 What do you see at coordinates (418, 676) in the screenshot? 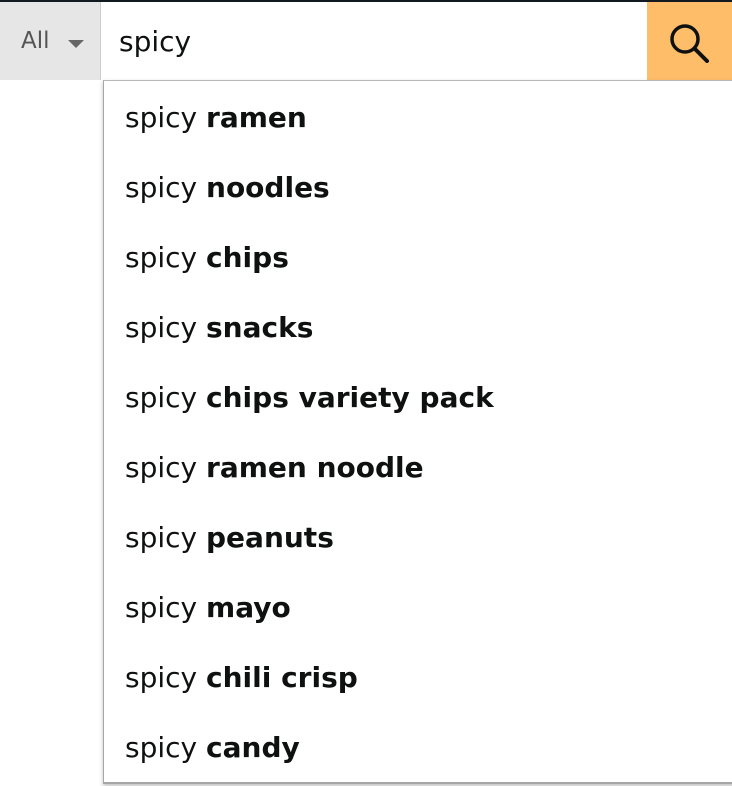
I see `suggestion-item: spicy chili crisp` at bounding box center [418, 676].